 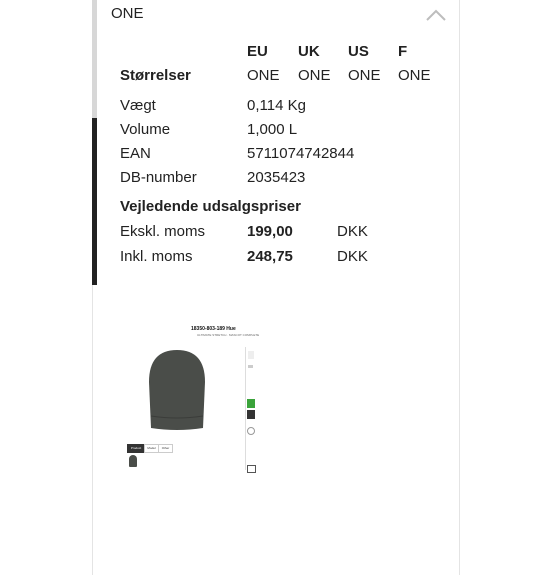 What do you see at coordinates (158, 177) in the screenshot?
I see `spec-label-db-number: DB-number` at bounding box center [158, 177].